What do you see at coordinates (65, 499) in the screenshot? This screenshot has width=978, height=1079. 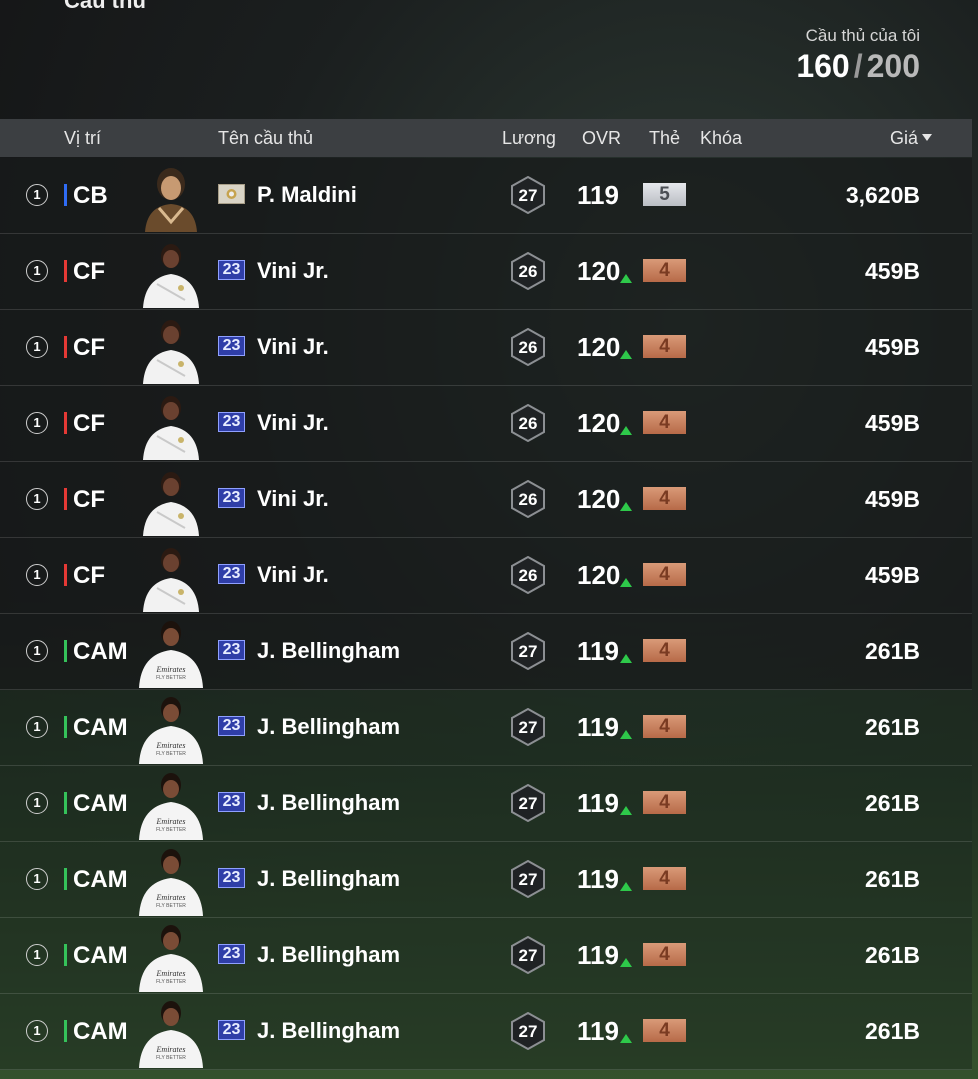 I see `position-color-bar` at bounding box center [65, 499].